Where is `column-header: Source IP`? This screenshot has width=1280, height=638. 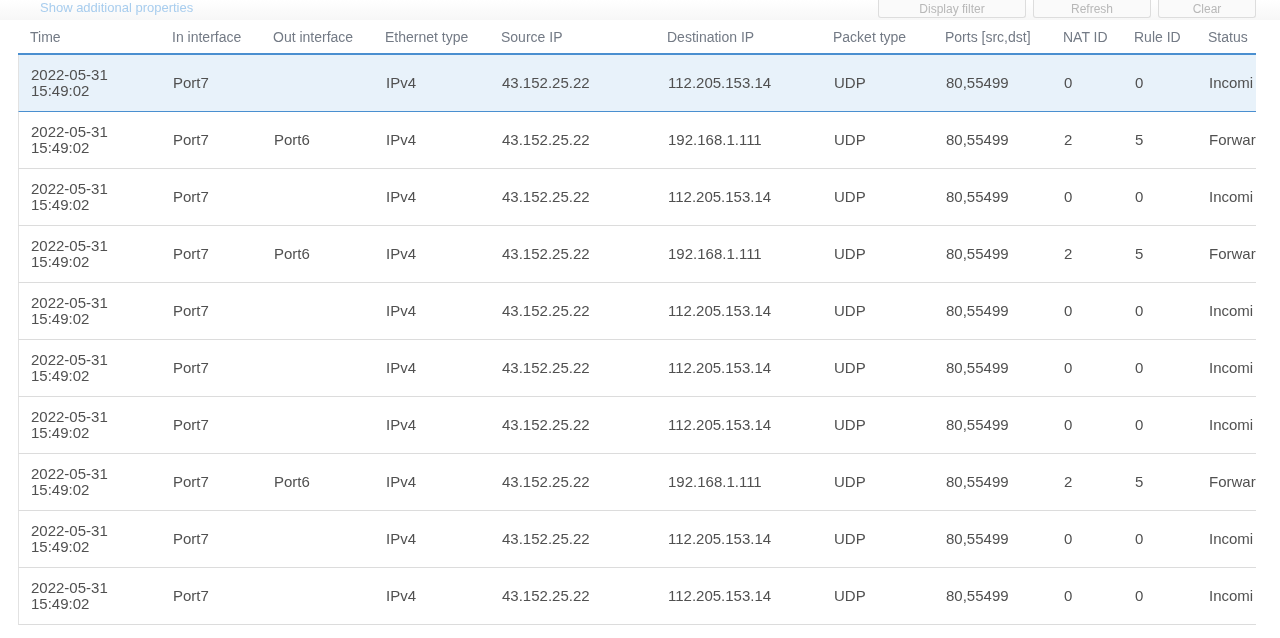
column-header: Source IP is located at coordinates (532, 36).